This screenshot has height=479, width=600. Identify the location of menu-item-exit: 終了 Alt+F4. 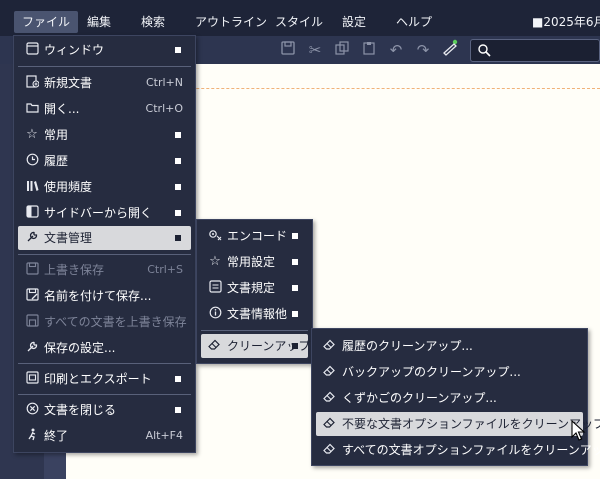
(104, 436).